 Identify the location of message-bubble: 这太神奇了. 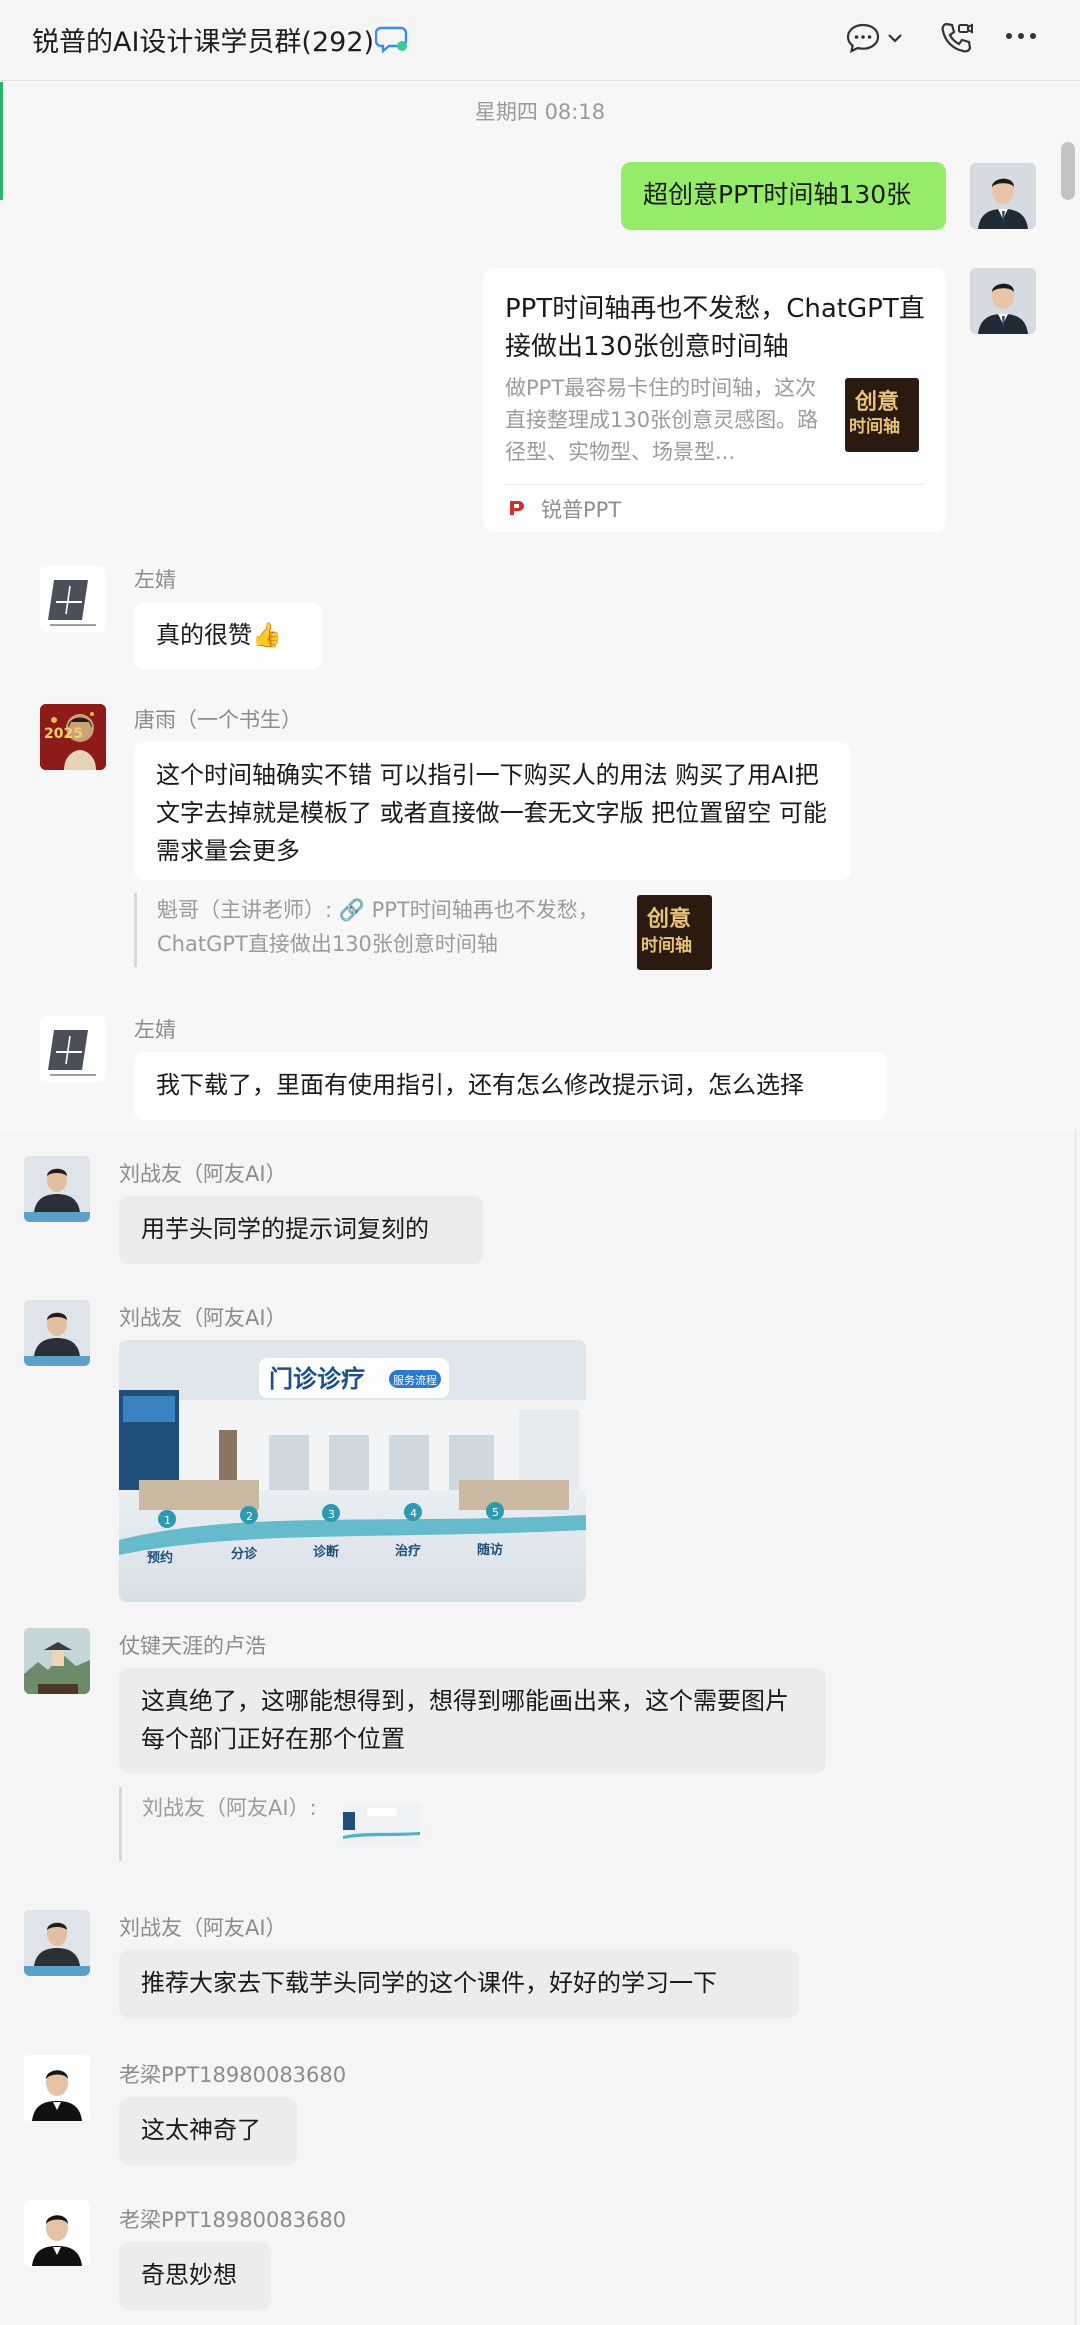
(208, 2131).